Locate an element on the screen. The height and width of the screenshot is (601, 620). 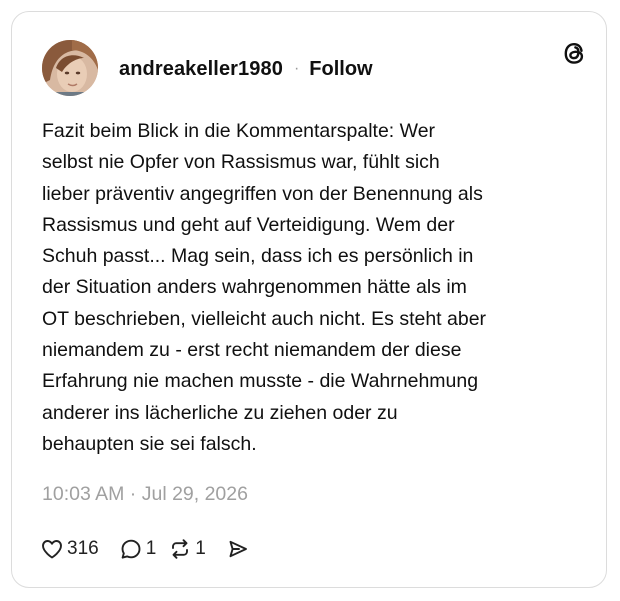
send-icon is located at coordinates (238, 549).